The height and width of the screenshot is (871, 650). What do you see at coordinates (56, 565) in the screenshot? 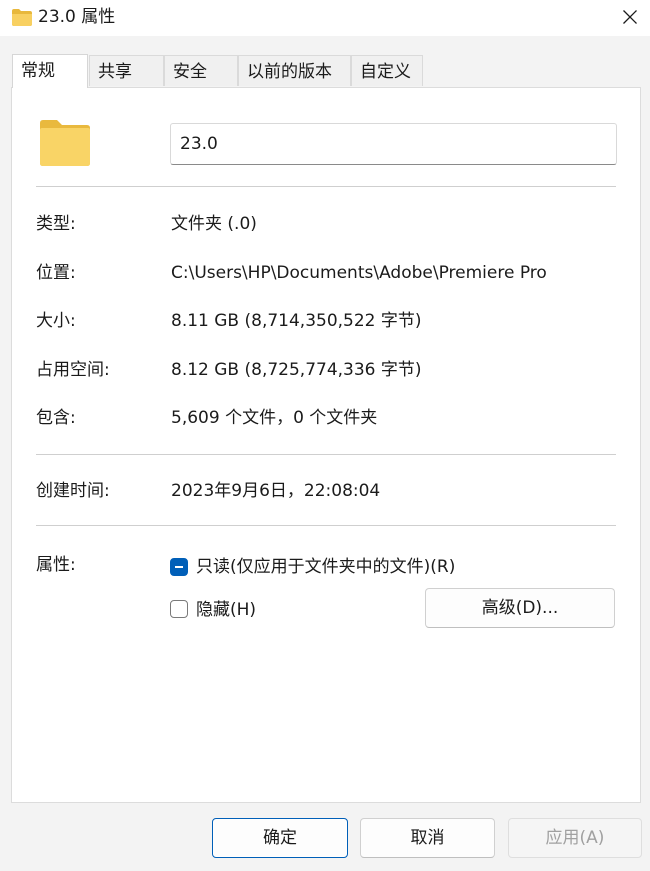
I see `attributes-label: 属性:` at bounding box center [56, 565].